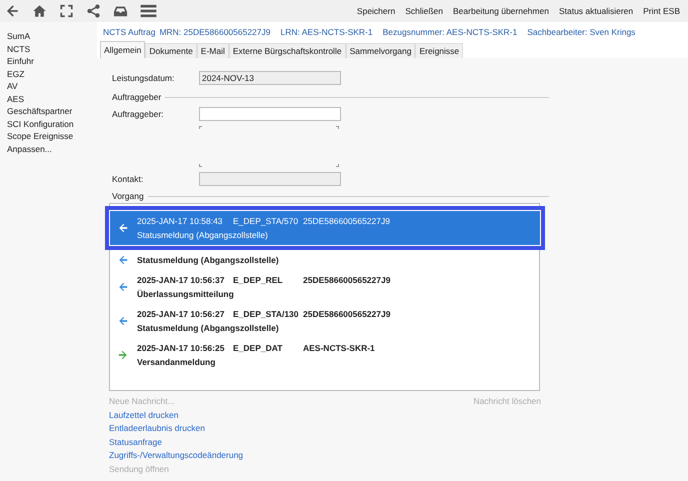 The height and width of the screenshot is (481, 688). What do you see at coordinates (258, 348) in the screenshot?
I see `message-code: E_DEP_DAT` at bounding box center [258, 348].